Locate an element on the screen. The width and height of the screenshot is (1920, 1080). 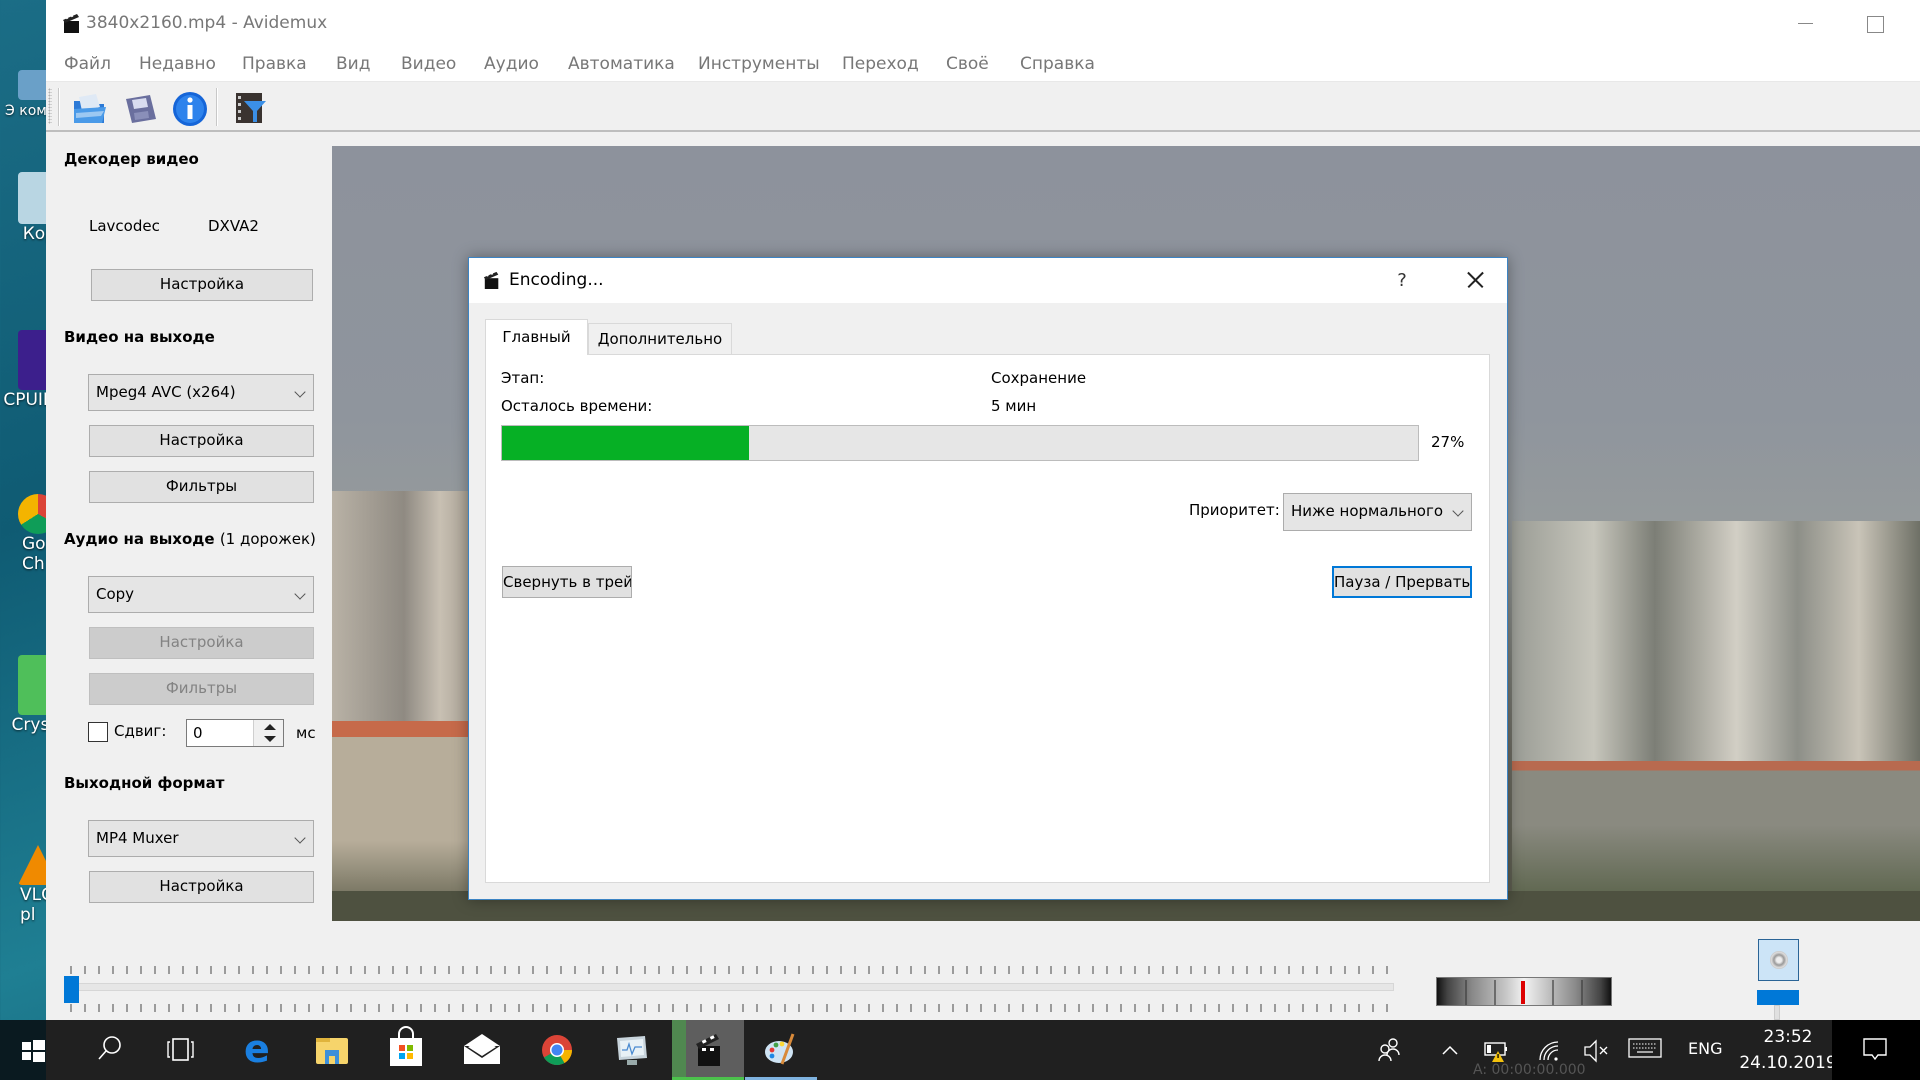
video-filter-icon is located at coordinates (251, 108).